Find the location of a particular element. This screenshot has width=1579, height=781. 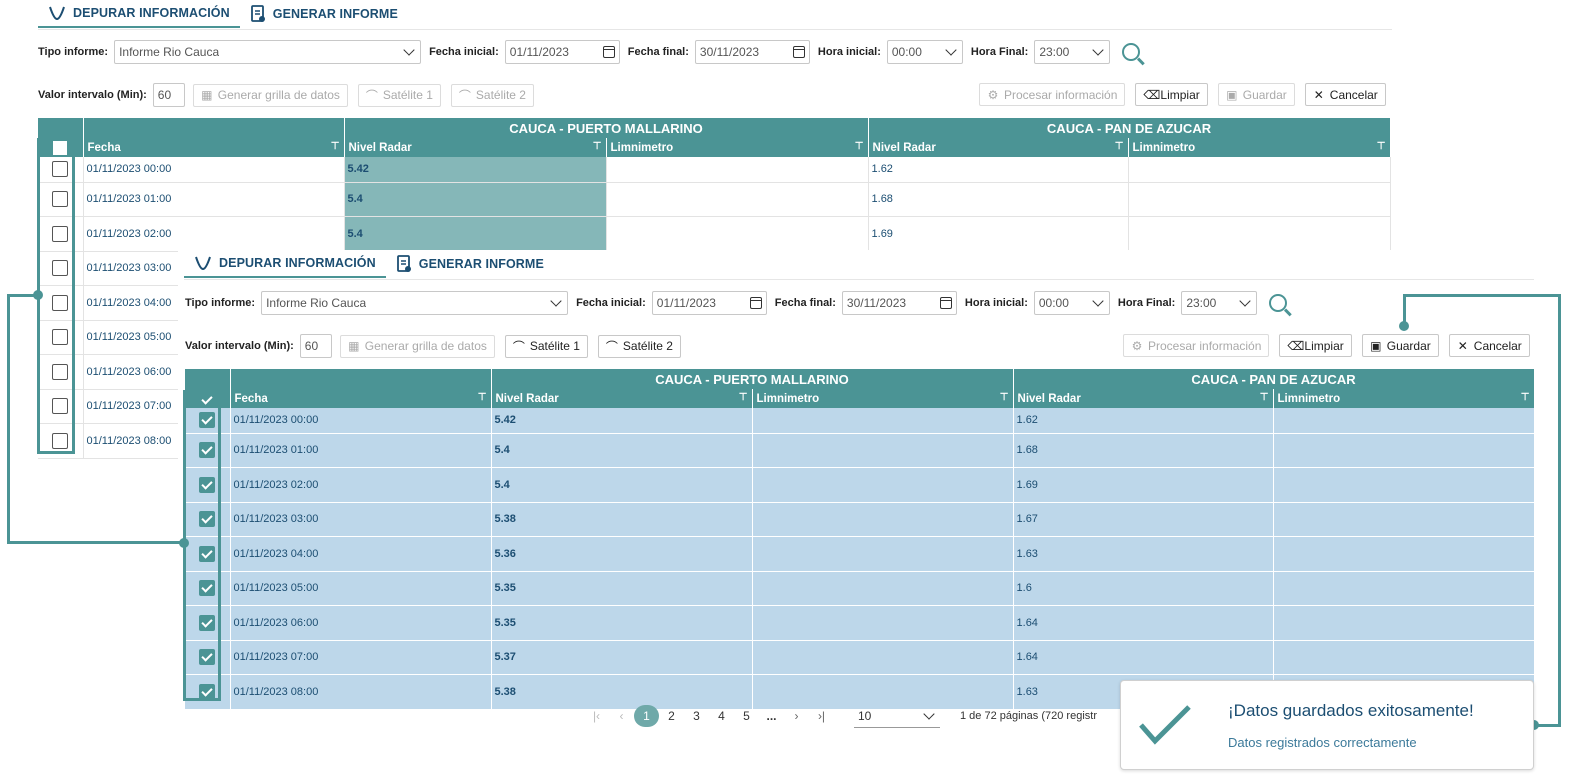

next-page-icon: › is located at coordinates (796, 716).